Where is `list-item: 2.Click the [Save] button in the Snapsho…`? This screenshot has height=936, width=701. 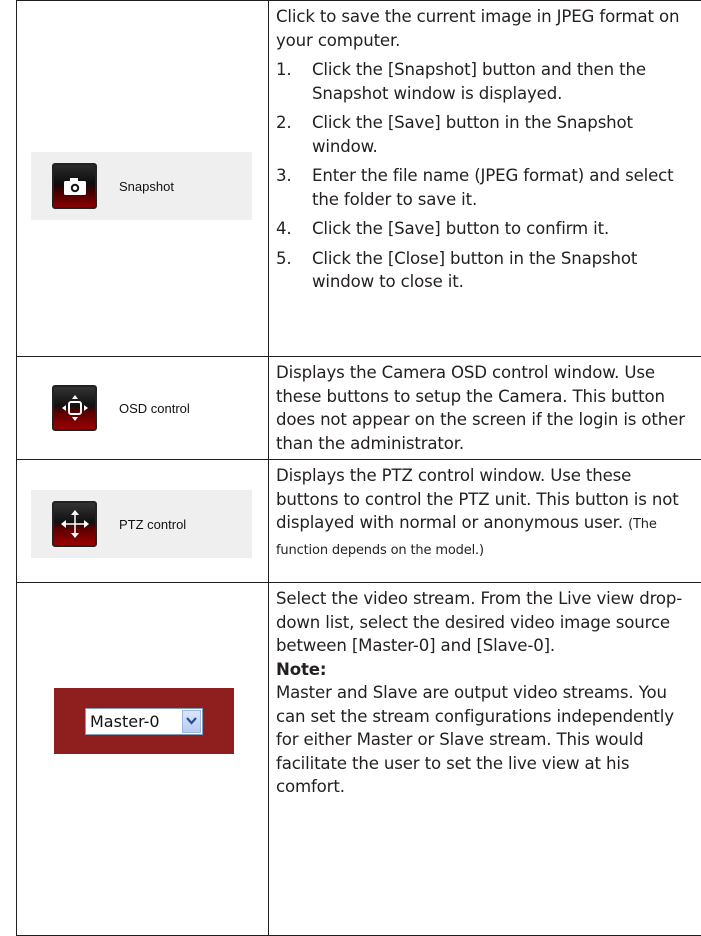 list-item: 2.Click the [Save] button in the Snapsho… is located at coordinates (485, 134).